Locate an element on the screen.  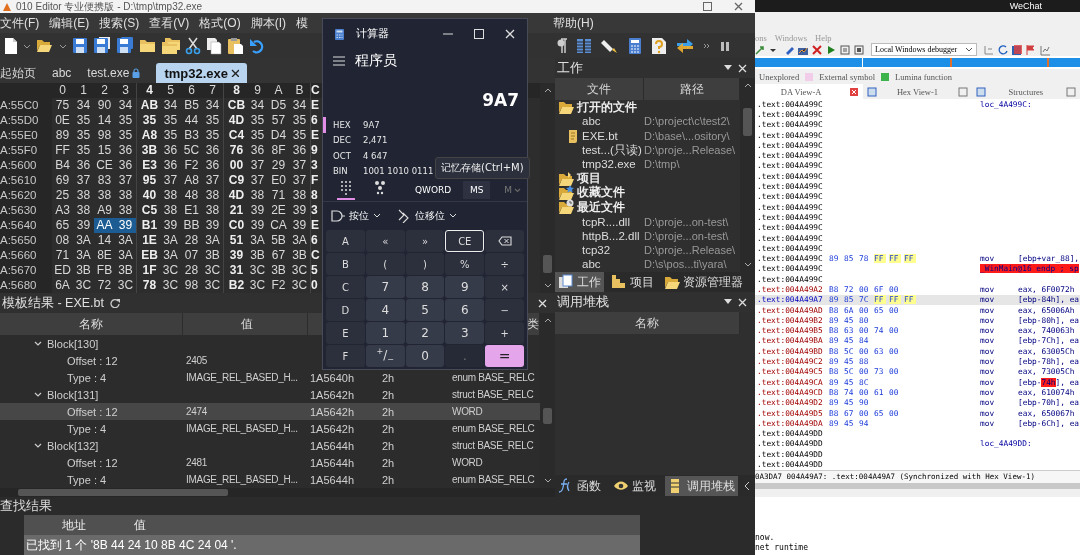
hex-byte: 0E is located at coordinates (62, 120).